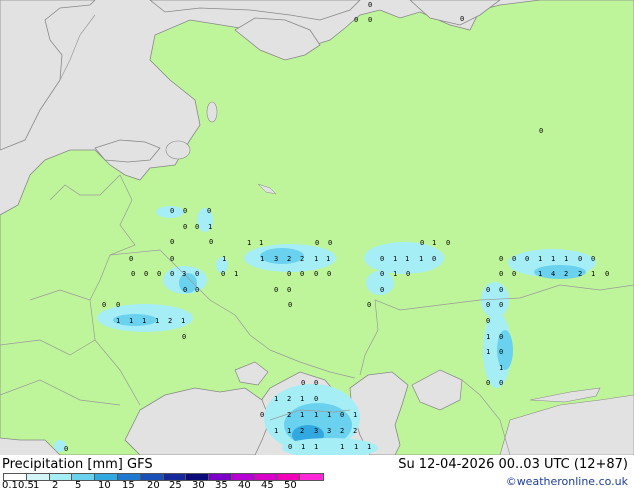 The width and height of the screenshot is (634, 491). Describe the element at coordinates (212, 112) in the screenshot. I see `lake-onega` at that location.